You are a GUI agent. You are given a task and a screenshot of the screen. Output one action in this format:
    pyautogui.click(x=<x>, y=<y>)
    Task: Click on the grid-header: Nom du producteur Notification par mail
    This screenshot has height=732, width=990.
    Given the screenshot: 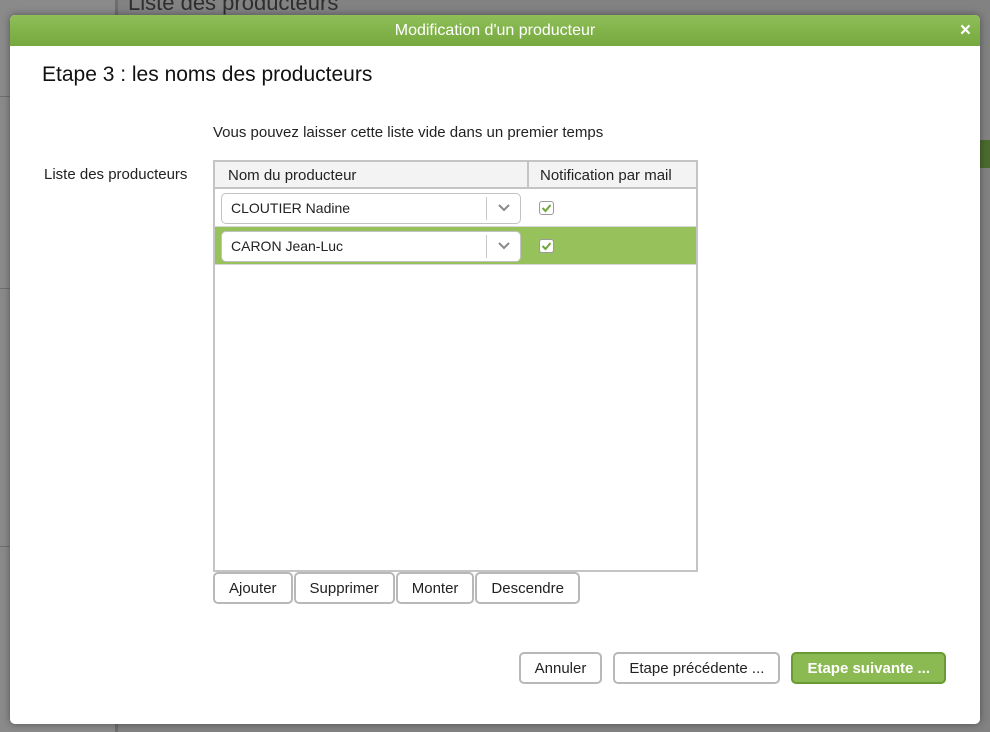 What is the action you would take?
    pyautogui.click(x=455, y=175)
    